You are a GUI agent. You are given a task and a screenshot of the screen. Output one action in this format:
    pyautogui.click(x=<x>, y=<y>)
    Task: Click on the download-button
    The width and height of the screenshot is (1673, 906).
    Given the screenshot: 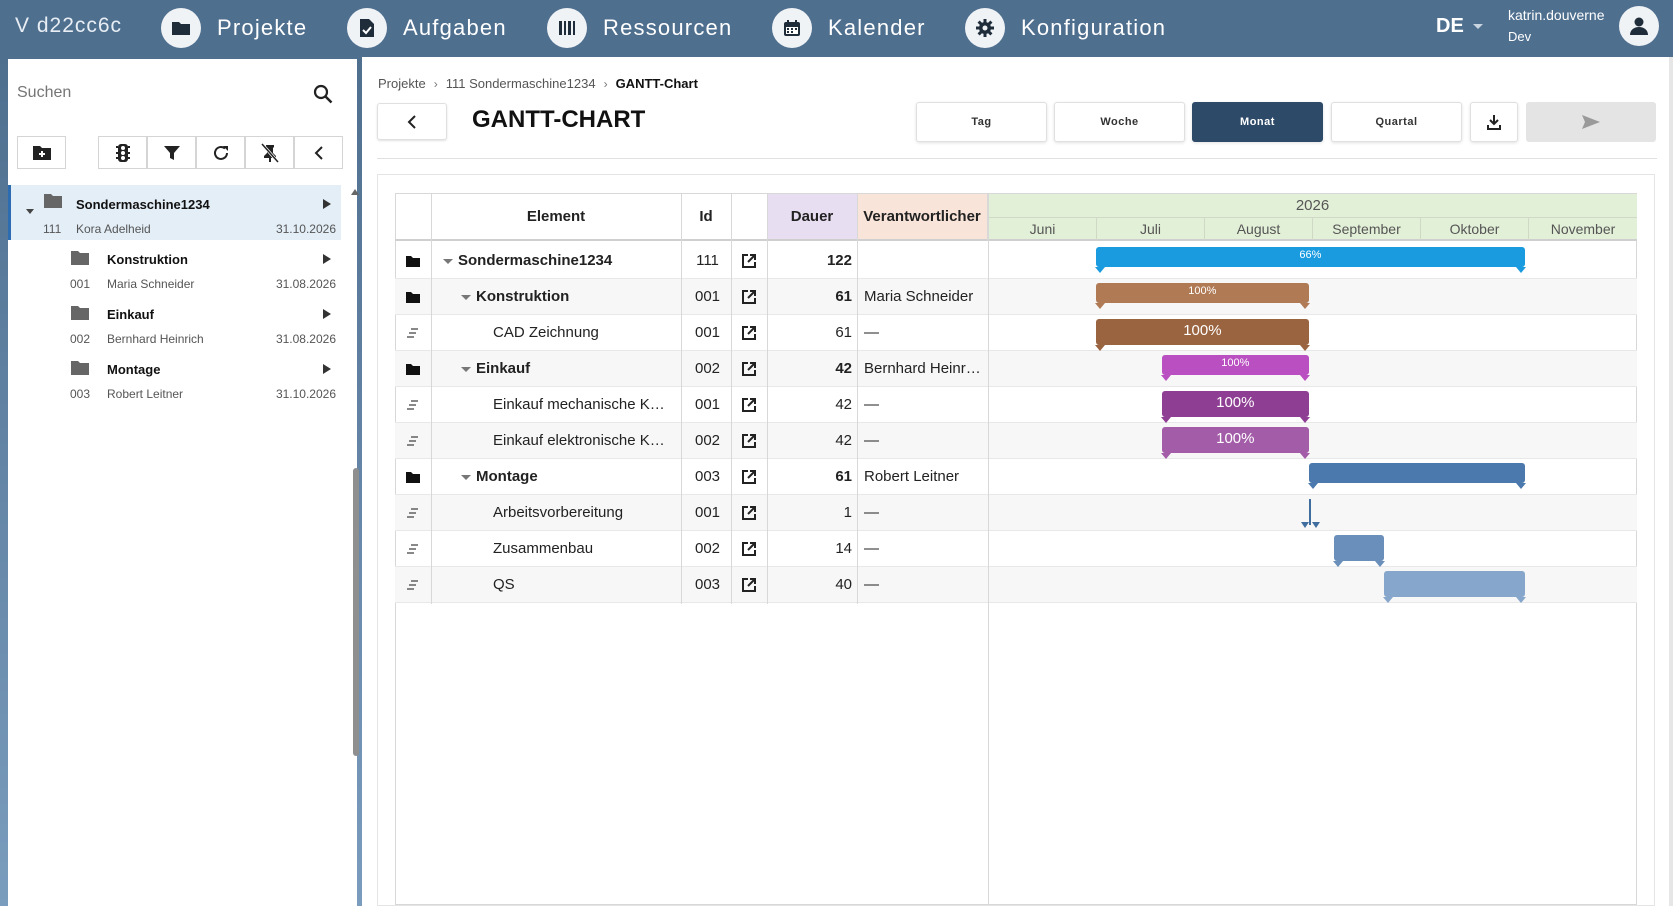 What is the action you would take?
    pyautogui.click(x=1494, y=122)
    